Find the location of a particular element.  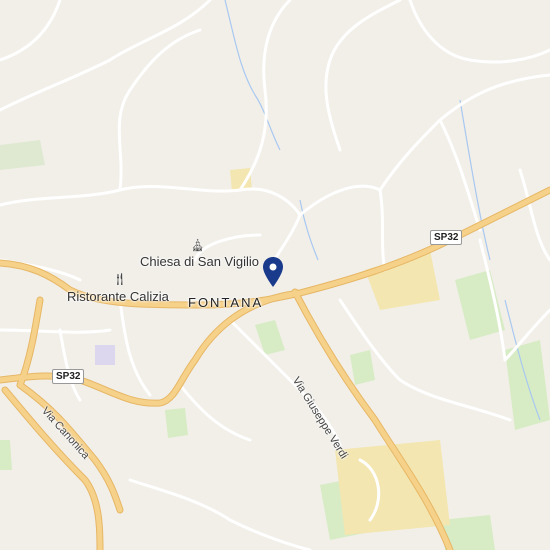

place-label-church: Chiesa di San Vigilio is located at coordinates (199, 261).